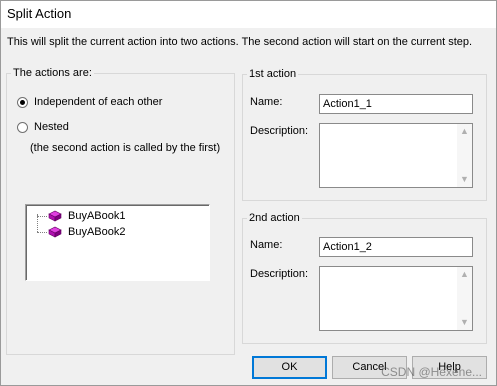 This screenshot has height=386, width=497. What do you see at coordinates (289, 367) in the screenshot?
I see `ok-button: OK` at bounding box center [289, 367].